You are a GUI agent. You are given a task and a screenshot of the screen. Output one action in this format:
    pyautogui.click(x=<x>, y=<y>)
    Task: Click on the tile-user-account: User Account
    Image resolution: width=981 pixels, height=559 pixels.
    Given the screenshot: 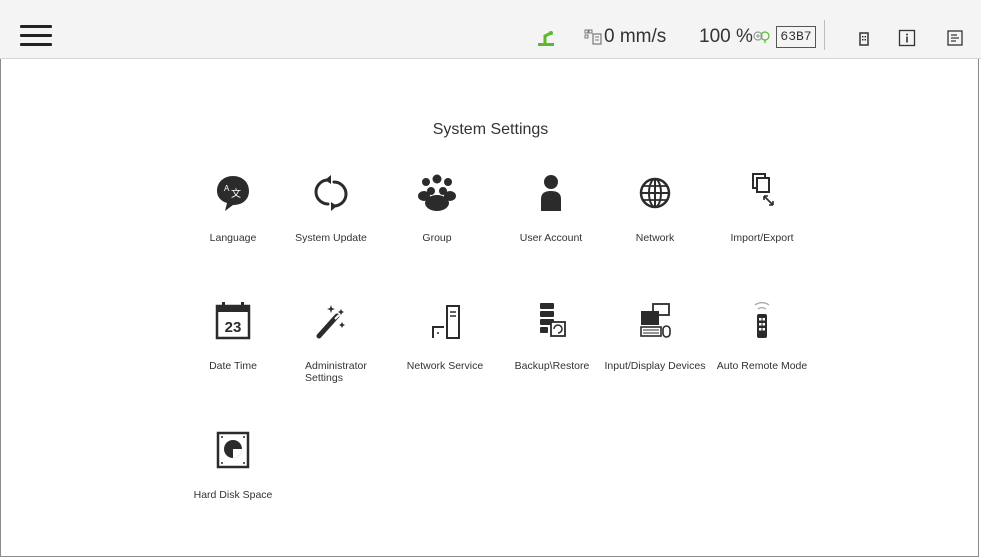 What is the action you would take?
    pyautogui.click(x=551, y=211)
    